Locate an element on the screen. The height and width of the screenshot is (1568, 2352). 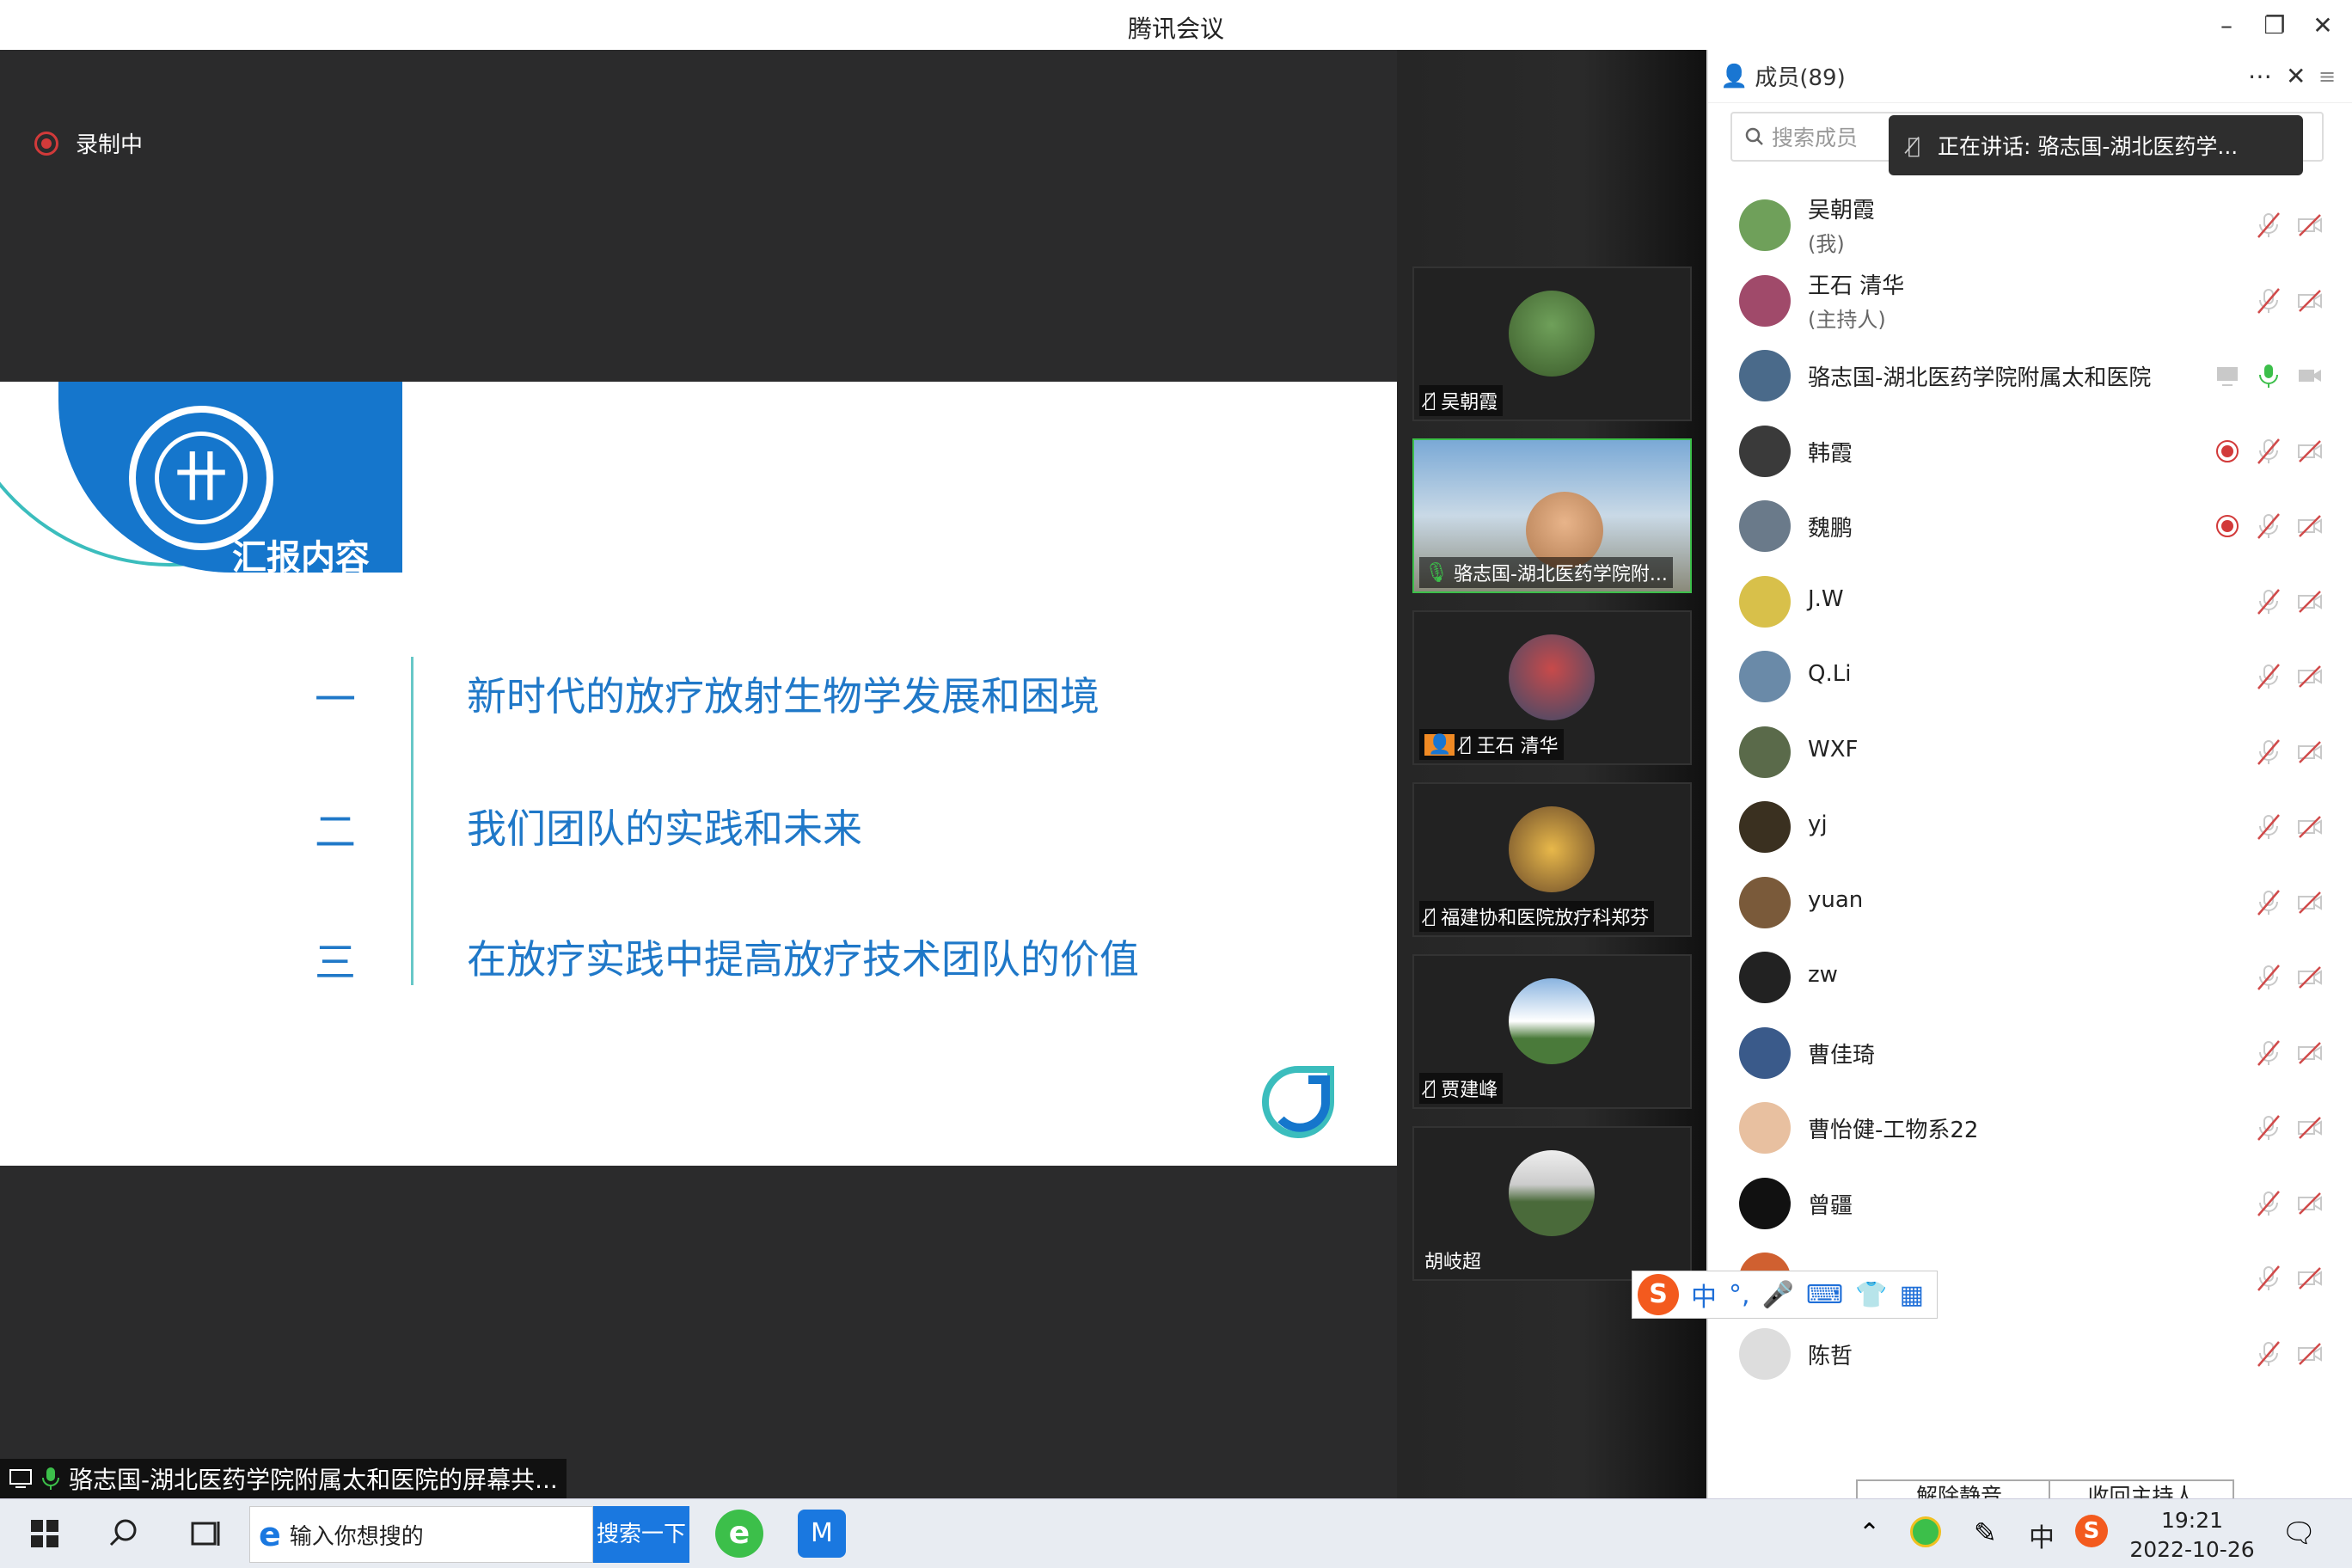
voice-input-icon: 🎤 is located at coordinates (1778, 1295).